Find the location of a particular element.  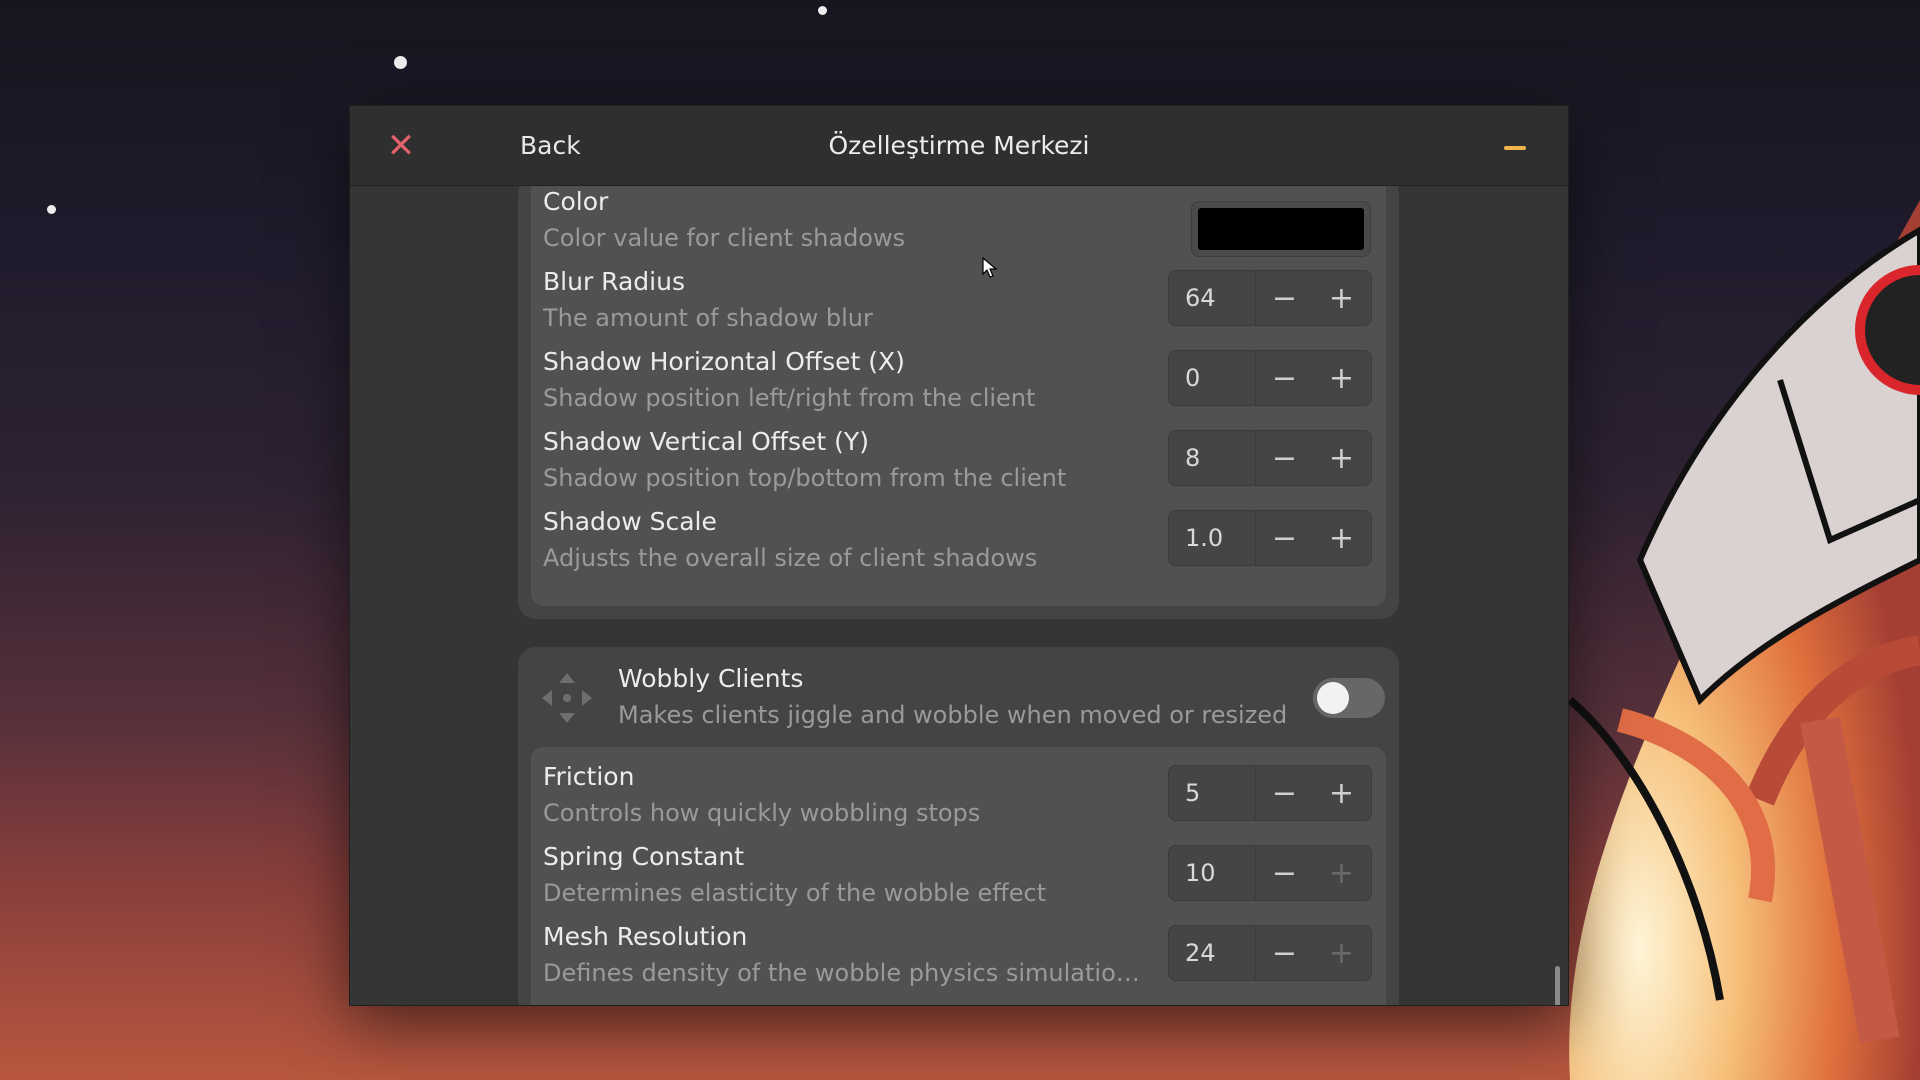

vertical-scrollbar is located at coordinates (1557, 985).